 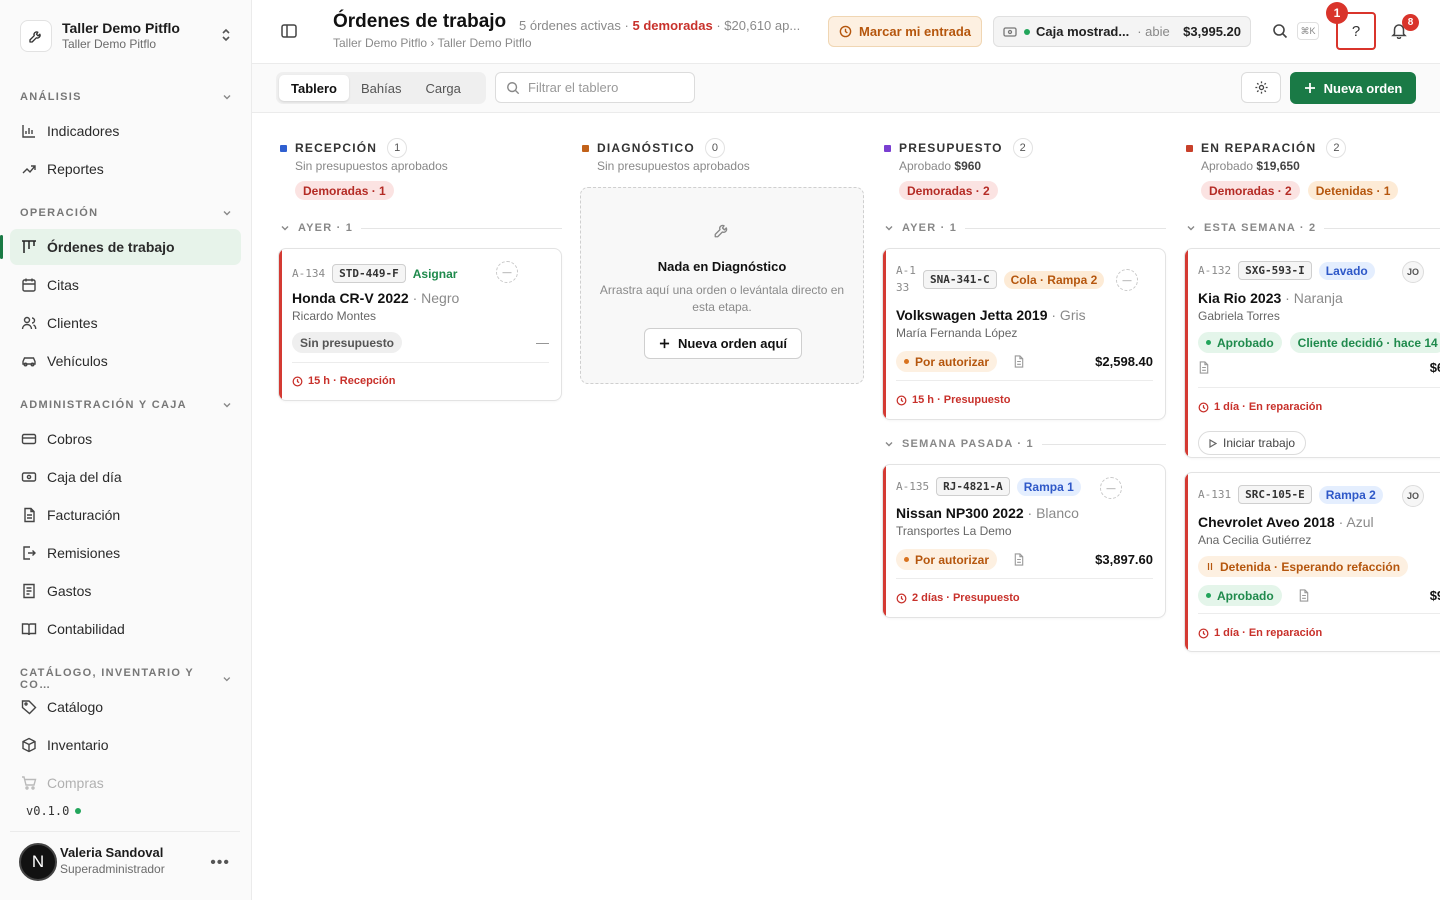 I want to click on check-in-button: Marcar mi entrada, so click(x=905, y=31).